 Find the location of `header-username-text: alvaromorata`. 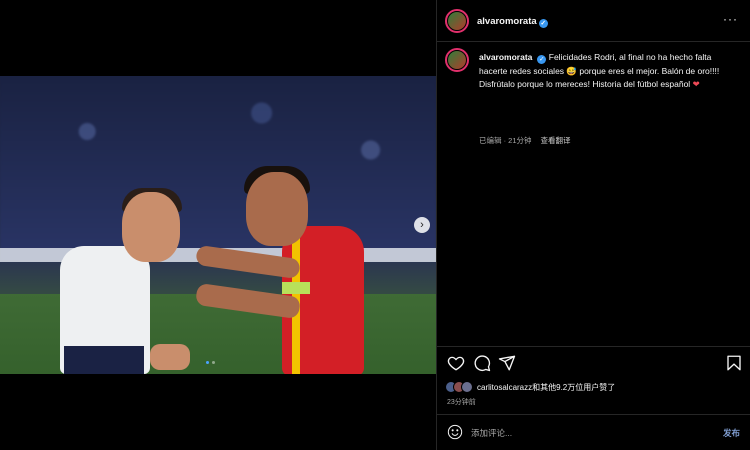

header-username-text: alvaromorata is located at coordinates (507, 21).